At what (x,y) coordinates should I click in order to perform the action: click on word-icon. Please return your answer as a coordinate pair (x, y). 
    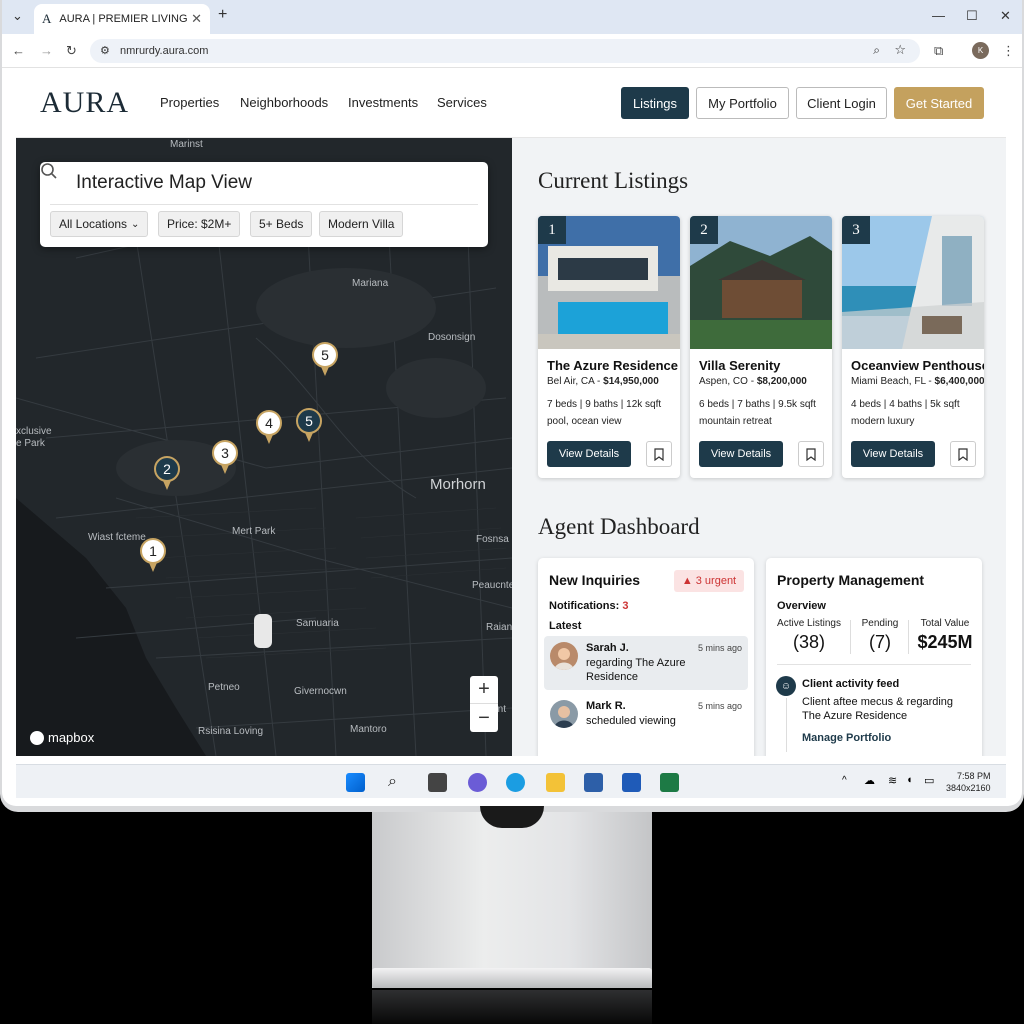
    Looking at the image, I should click on (631, 782).